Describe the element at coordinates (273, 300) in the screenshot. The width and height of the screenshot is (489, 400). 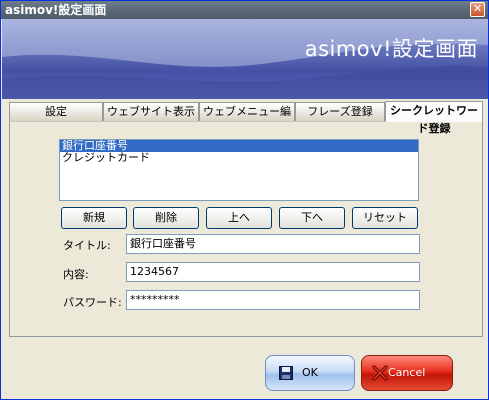
I see `password-field: *********` at that location.